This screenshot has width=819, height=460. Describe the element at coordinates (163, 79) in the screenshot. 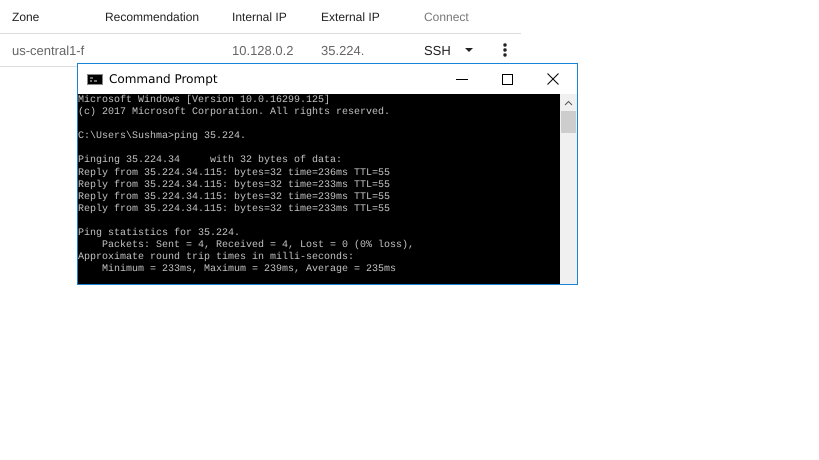

I see `window-title: Command Prompt` at that location.